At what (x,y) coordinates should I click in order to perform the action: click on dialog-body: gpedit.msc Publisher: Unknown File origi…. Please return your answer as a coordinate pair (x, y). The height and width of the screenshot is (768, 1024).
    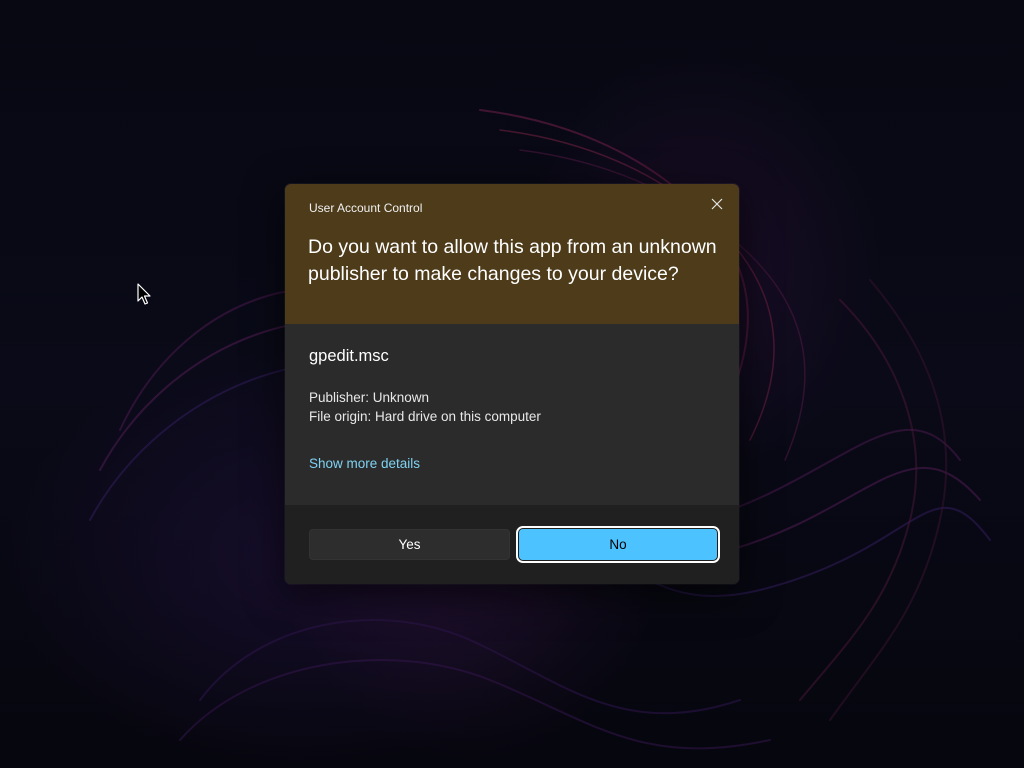
    Looking at the image, I should click on (512, 414).